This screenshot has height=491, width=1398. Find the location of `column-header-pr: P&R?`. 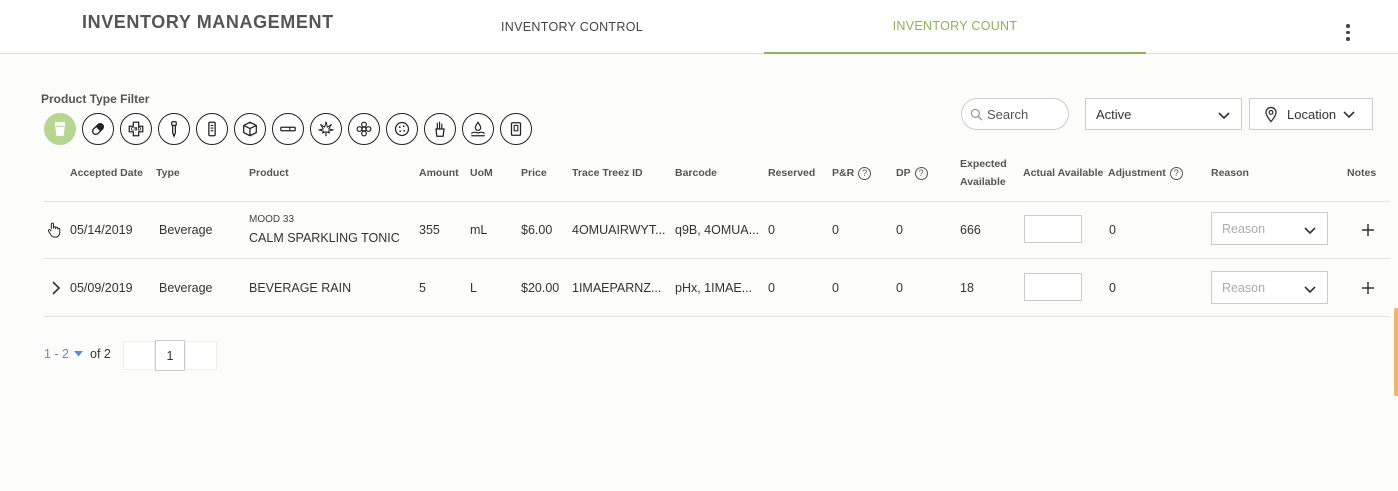

column-header-pr: P&R? is located at coordinates (852, 173).